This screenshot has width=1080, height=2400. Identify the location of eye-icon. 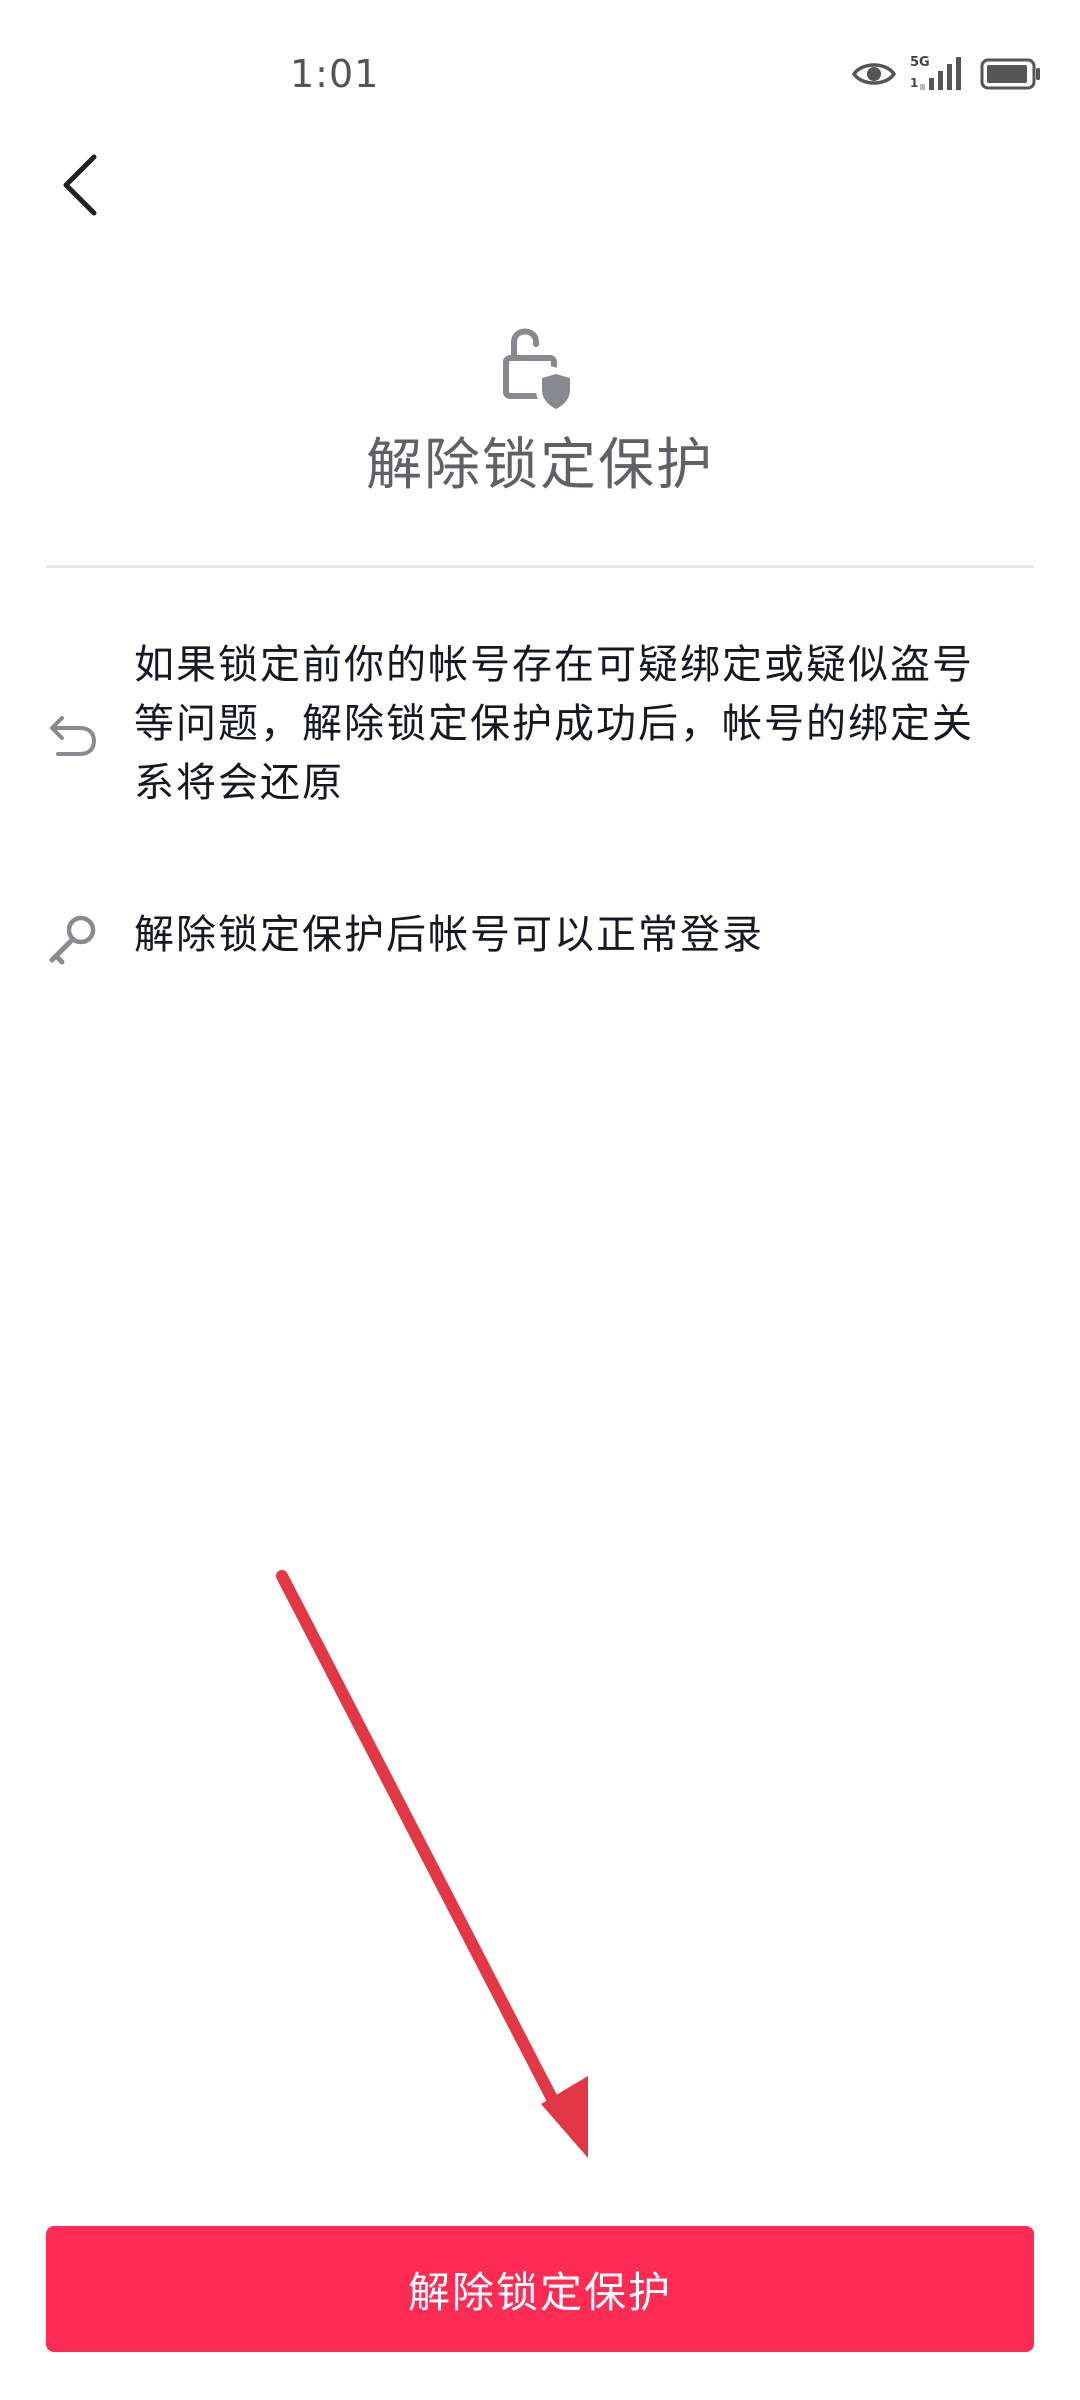
(874, 74).